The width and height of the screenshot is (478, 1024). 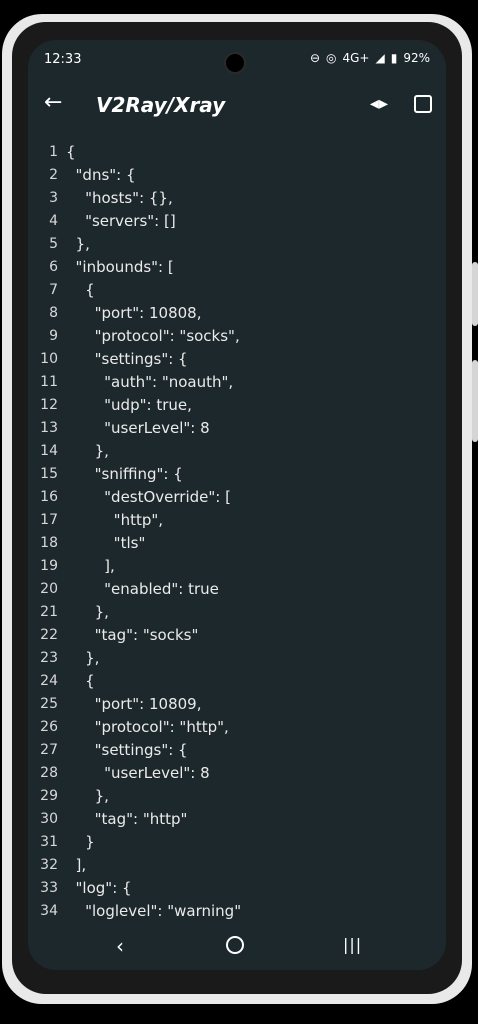 I want to click on line-number: 19, so click(x=49, y=566).